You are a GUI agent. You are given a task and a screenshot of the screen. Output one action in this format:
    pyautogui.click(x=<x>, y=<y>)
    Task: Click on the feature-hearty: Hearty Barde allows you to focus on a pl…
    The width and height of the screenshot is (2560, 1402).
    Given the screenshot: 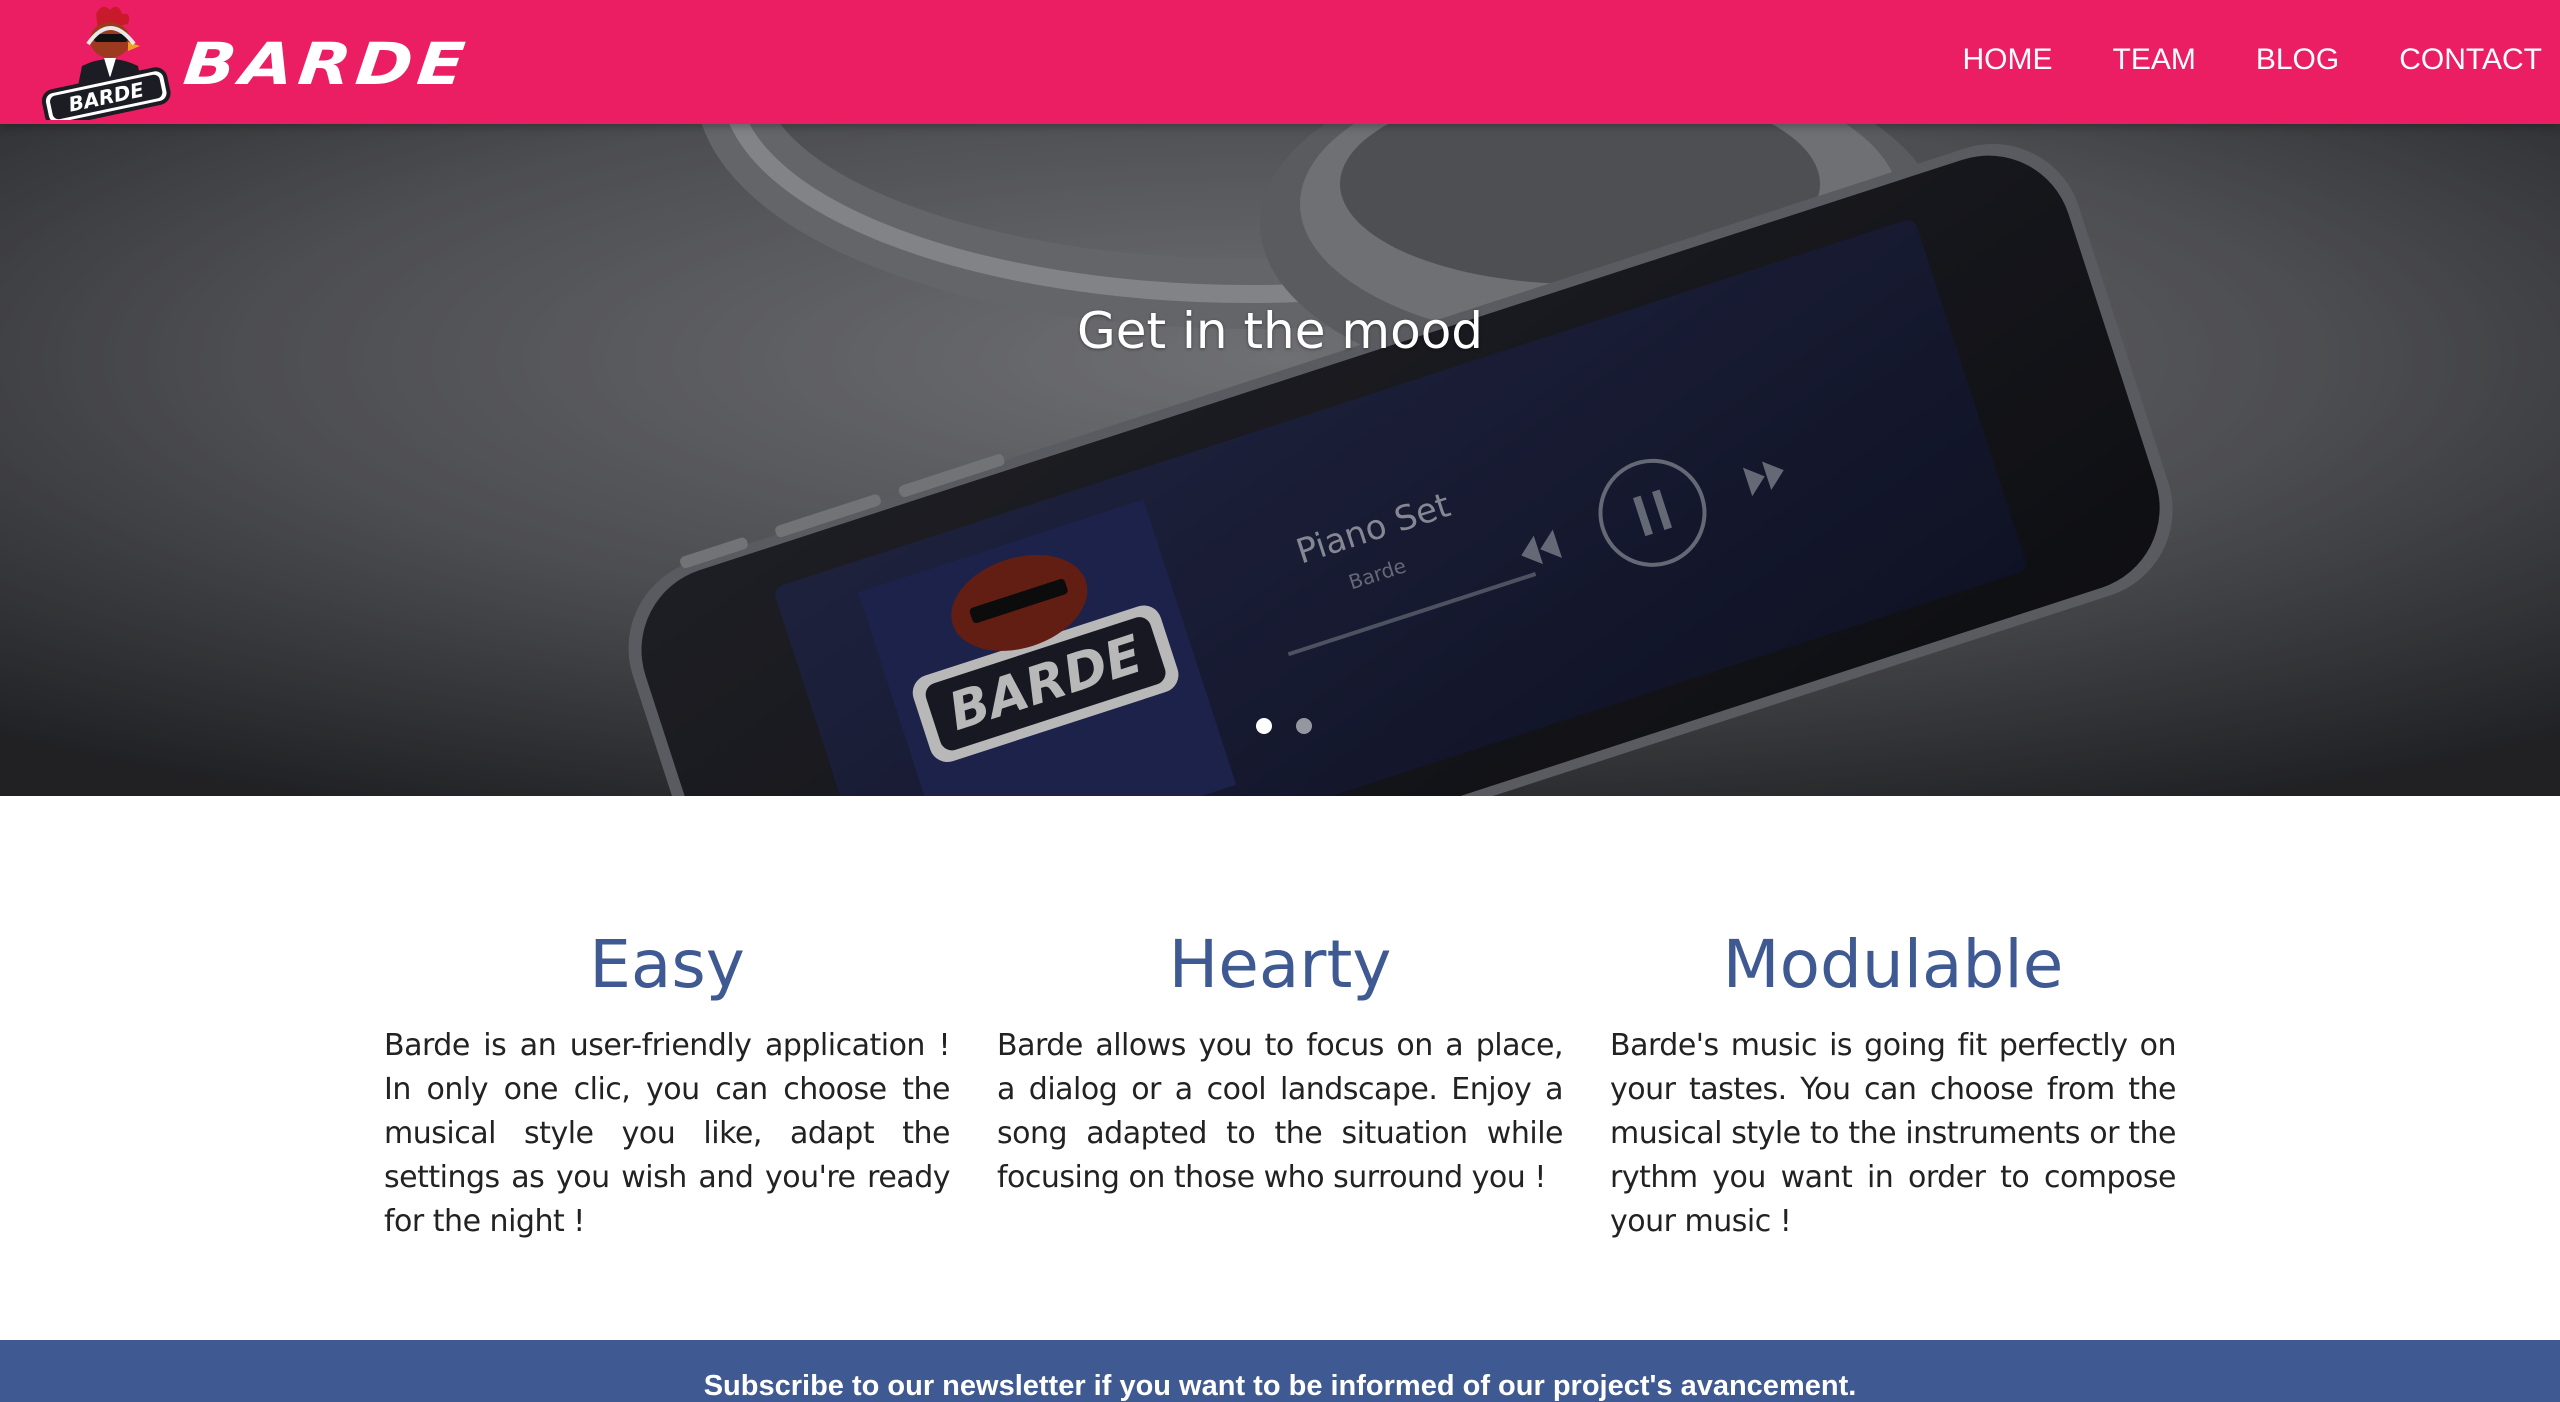 What is the action you would take?
    pyautogui.click(x=1280, y=1082)
    